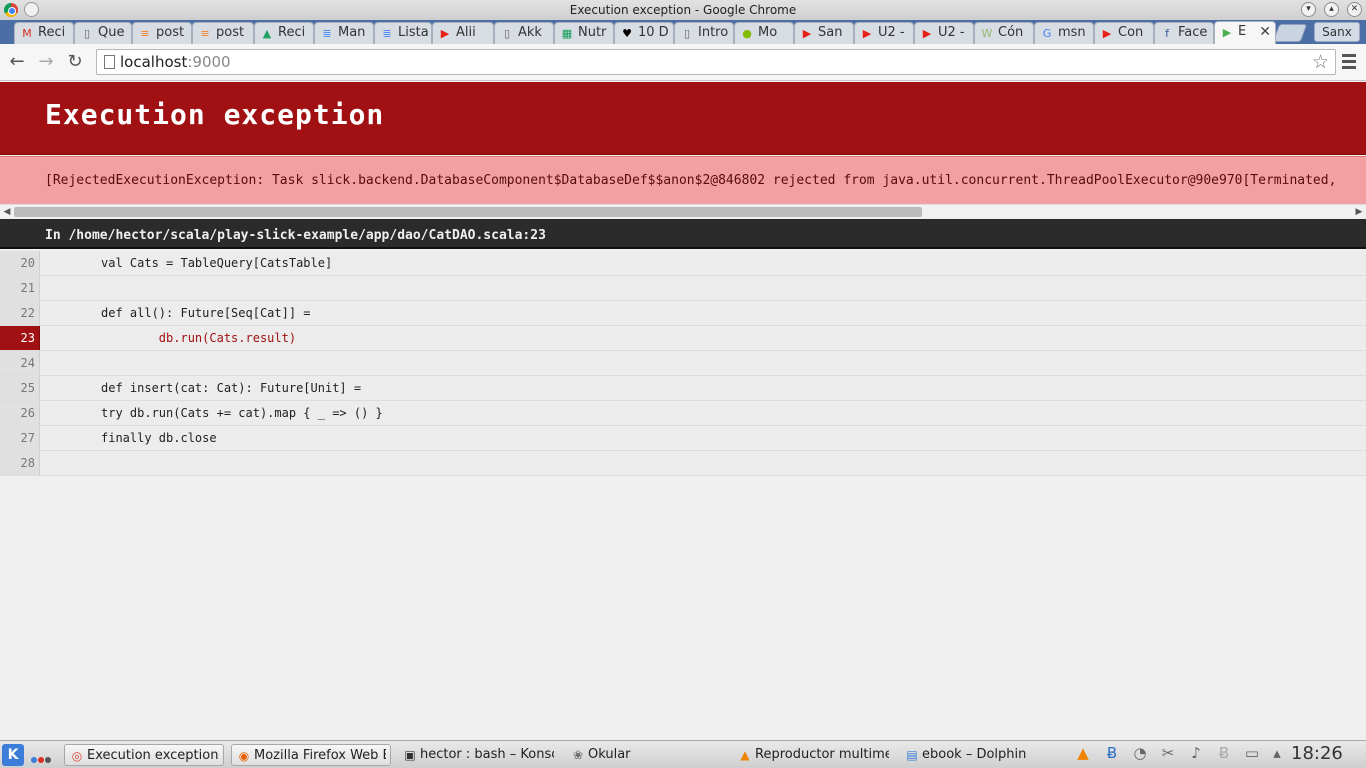 The width and height of the screenshot is (1366, 768). I want to click on browser-tab: f Face, so click(1184, 33).